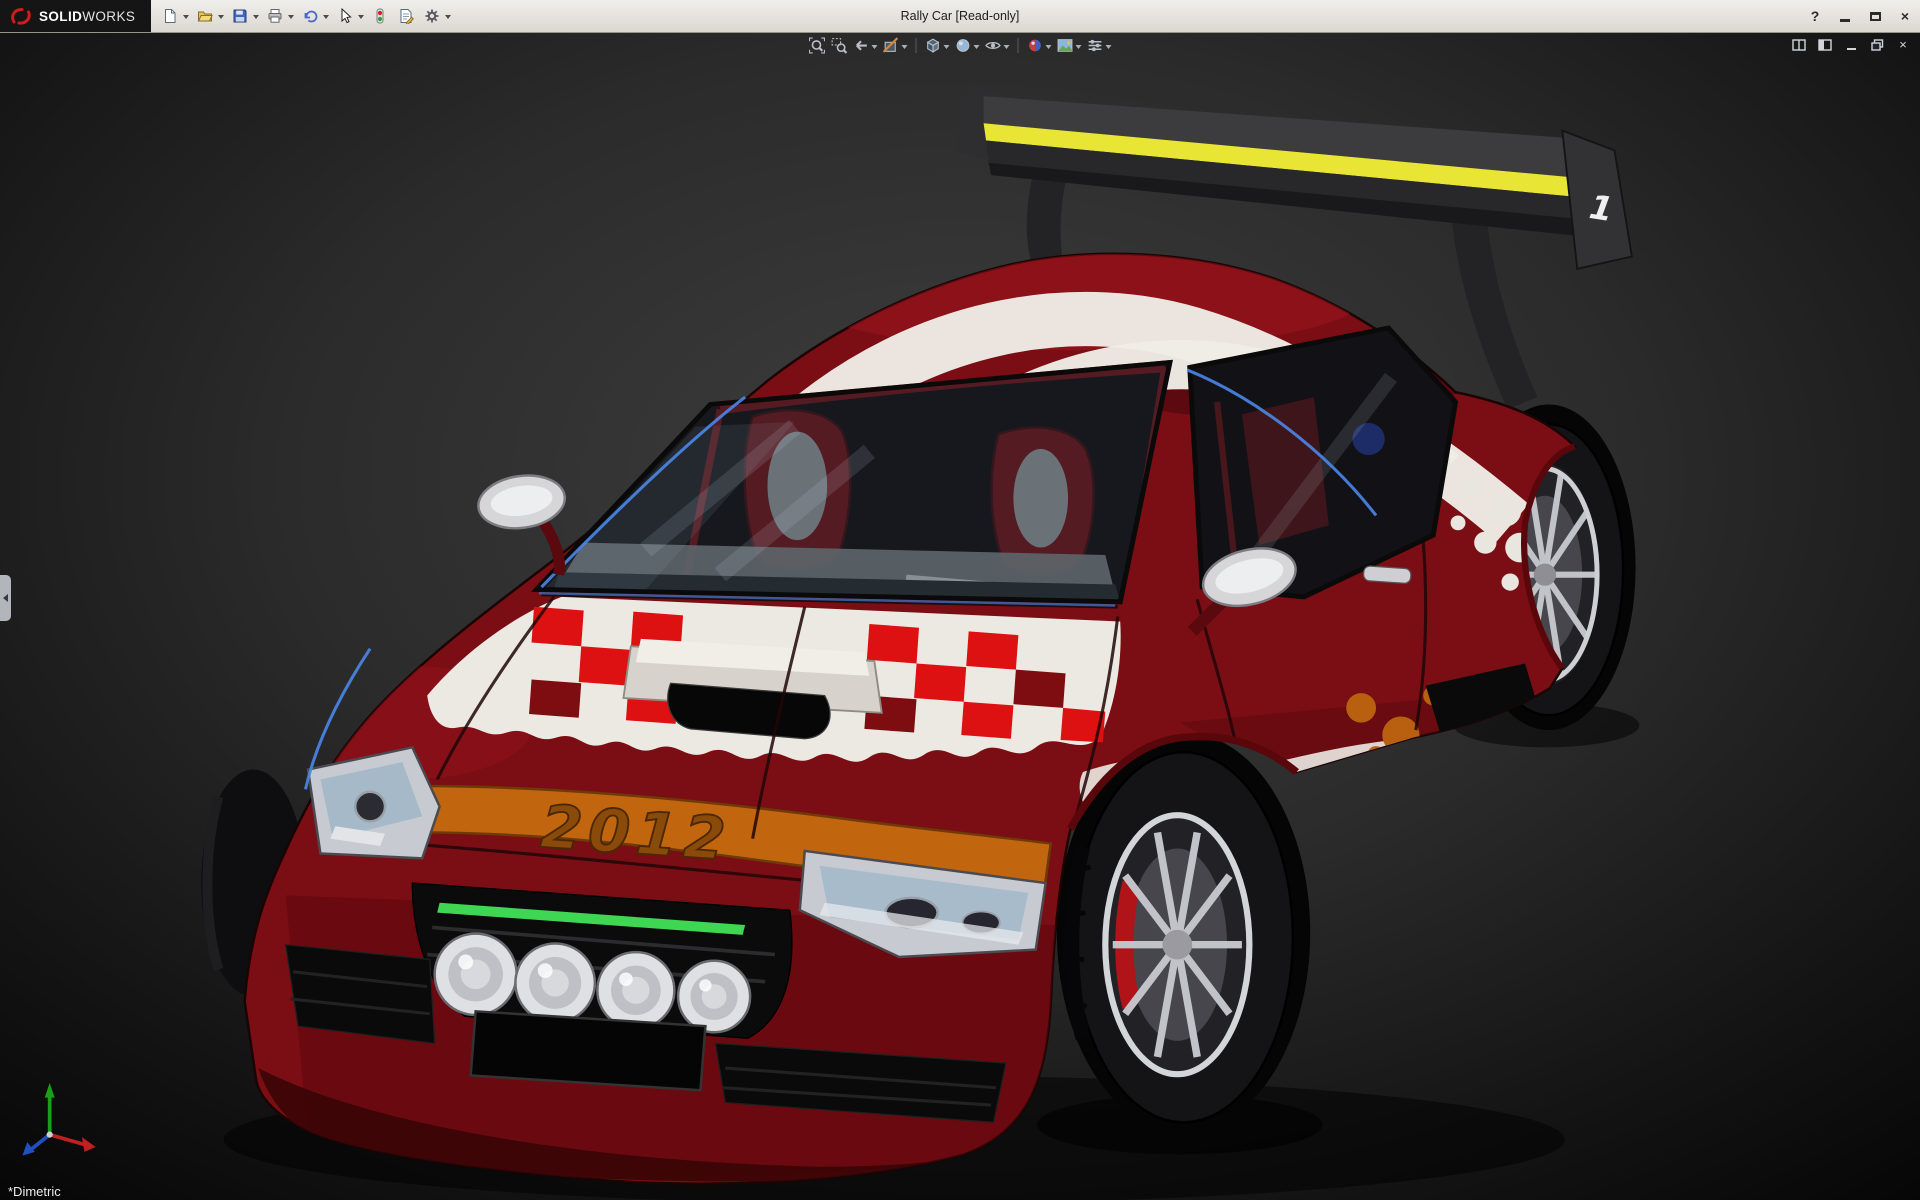 Image resolution: width=1920 pixels, height=1200 pixels. I want to click on options-gear-icon, so click(432, 16).